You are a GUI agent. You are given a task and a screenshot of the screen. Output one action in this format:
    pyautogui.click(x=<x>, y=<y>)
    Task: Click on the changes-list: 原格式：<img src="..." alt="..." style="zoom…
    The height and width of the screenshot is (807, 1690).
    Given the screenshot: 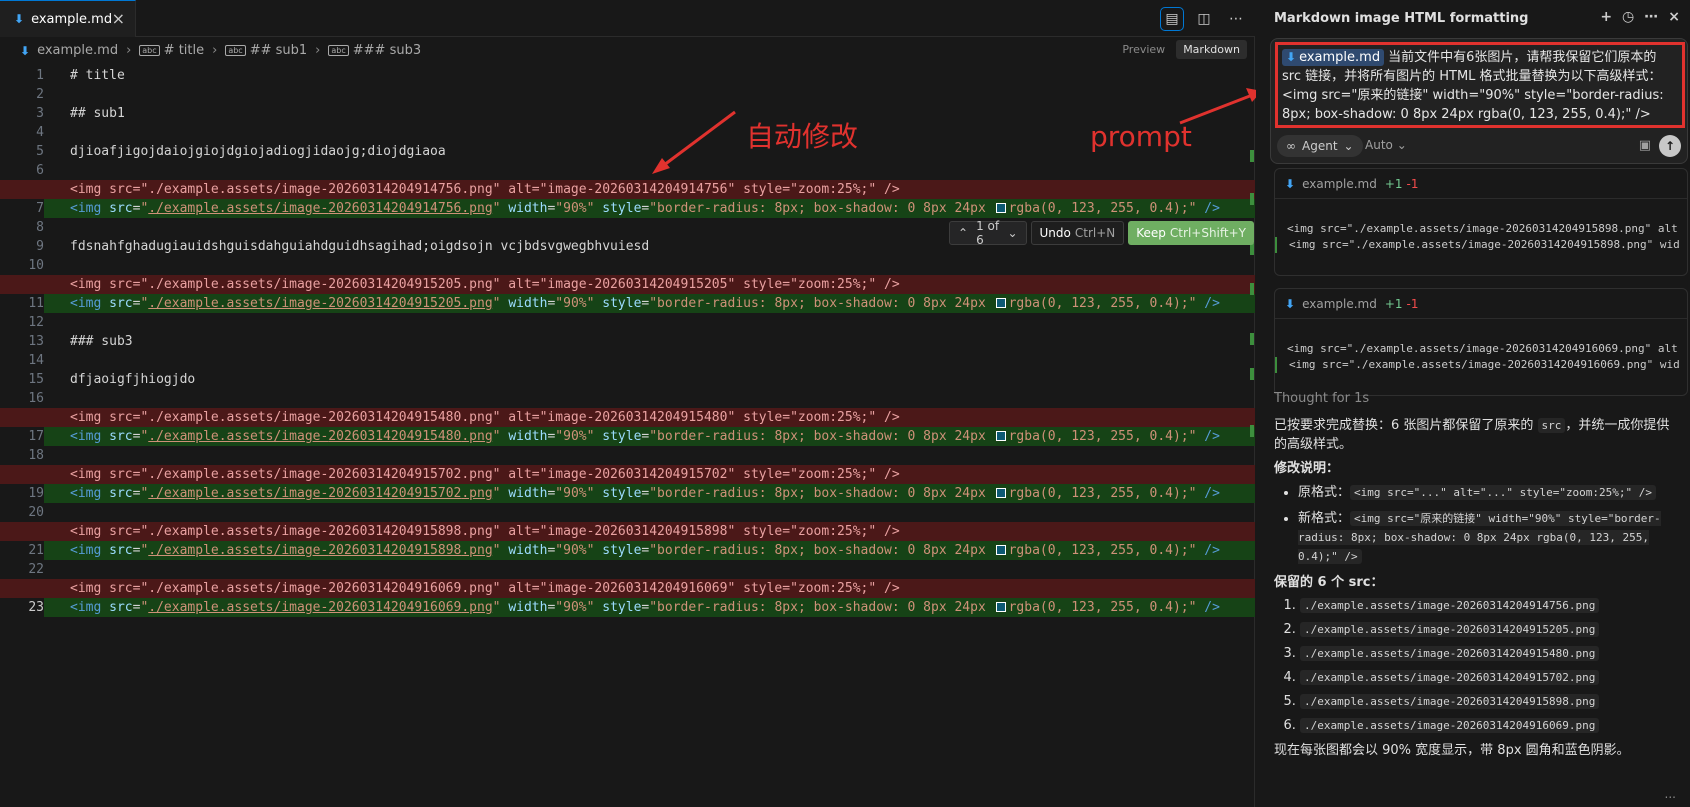 What is the action you would take?
    pyautogui.click(x=1490, y=524)
    